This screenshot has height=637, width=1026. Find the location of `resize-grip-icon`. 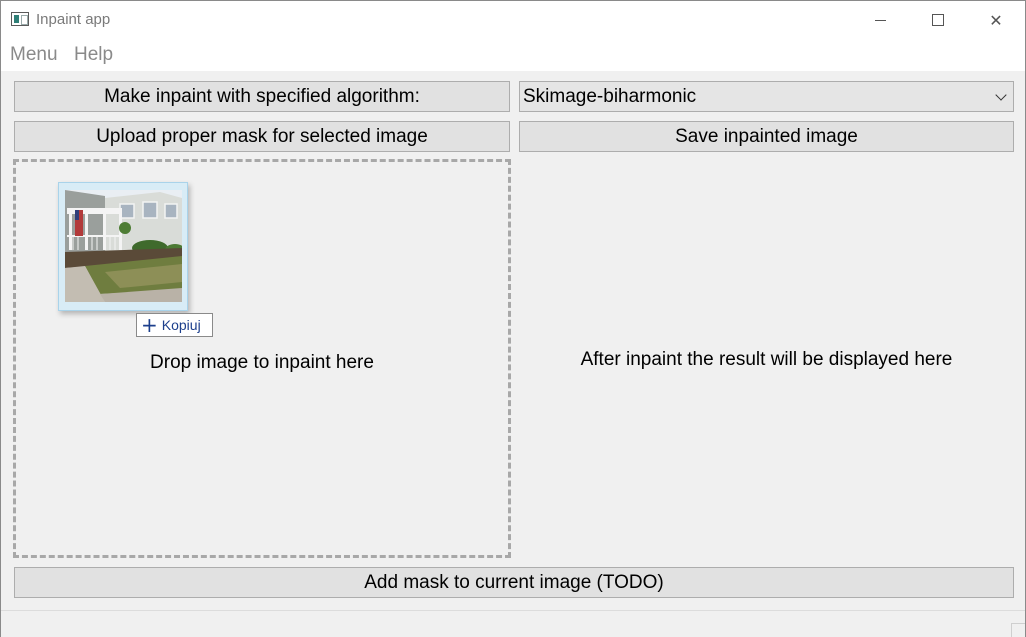

resize-grip-icon is located at coordinates (1018, 630).